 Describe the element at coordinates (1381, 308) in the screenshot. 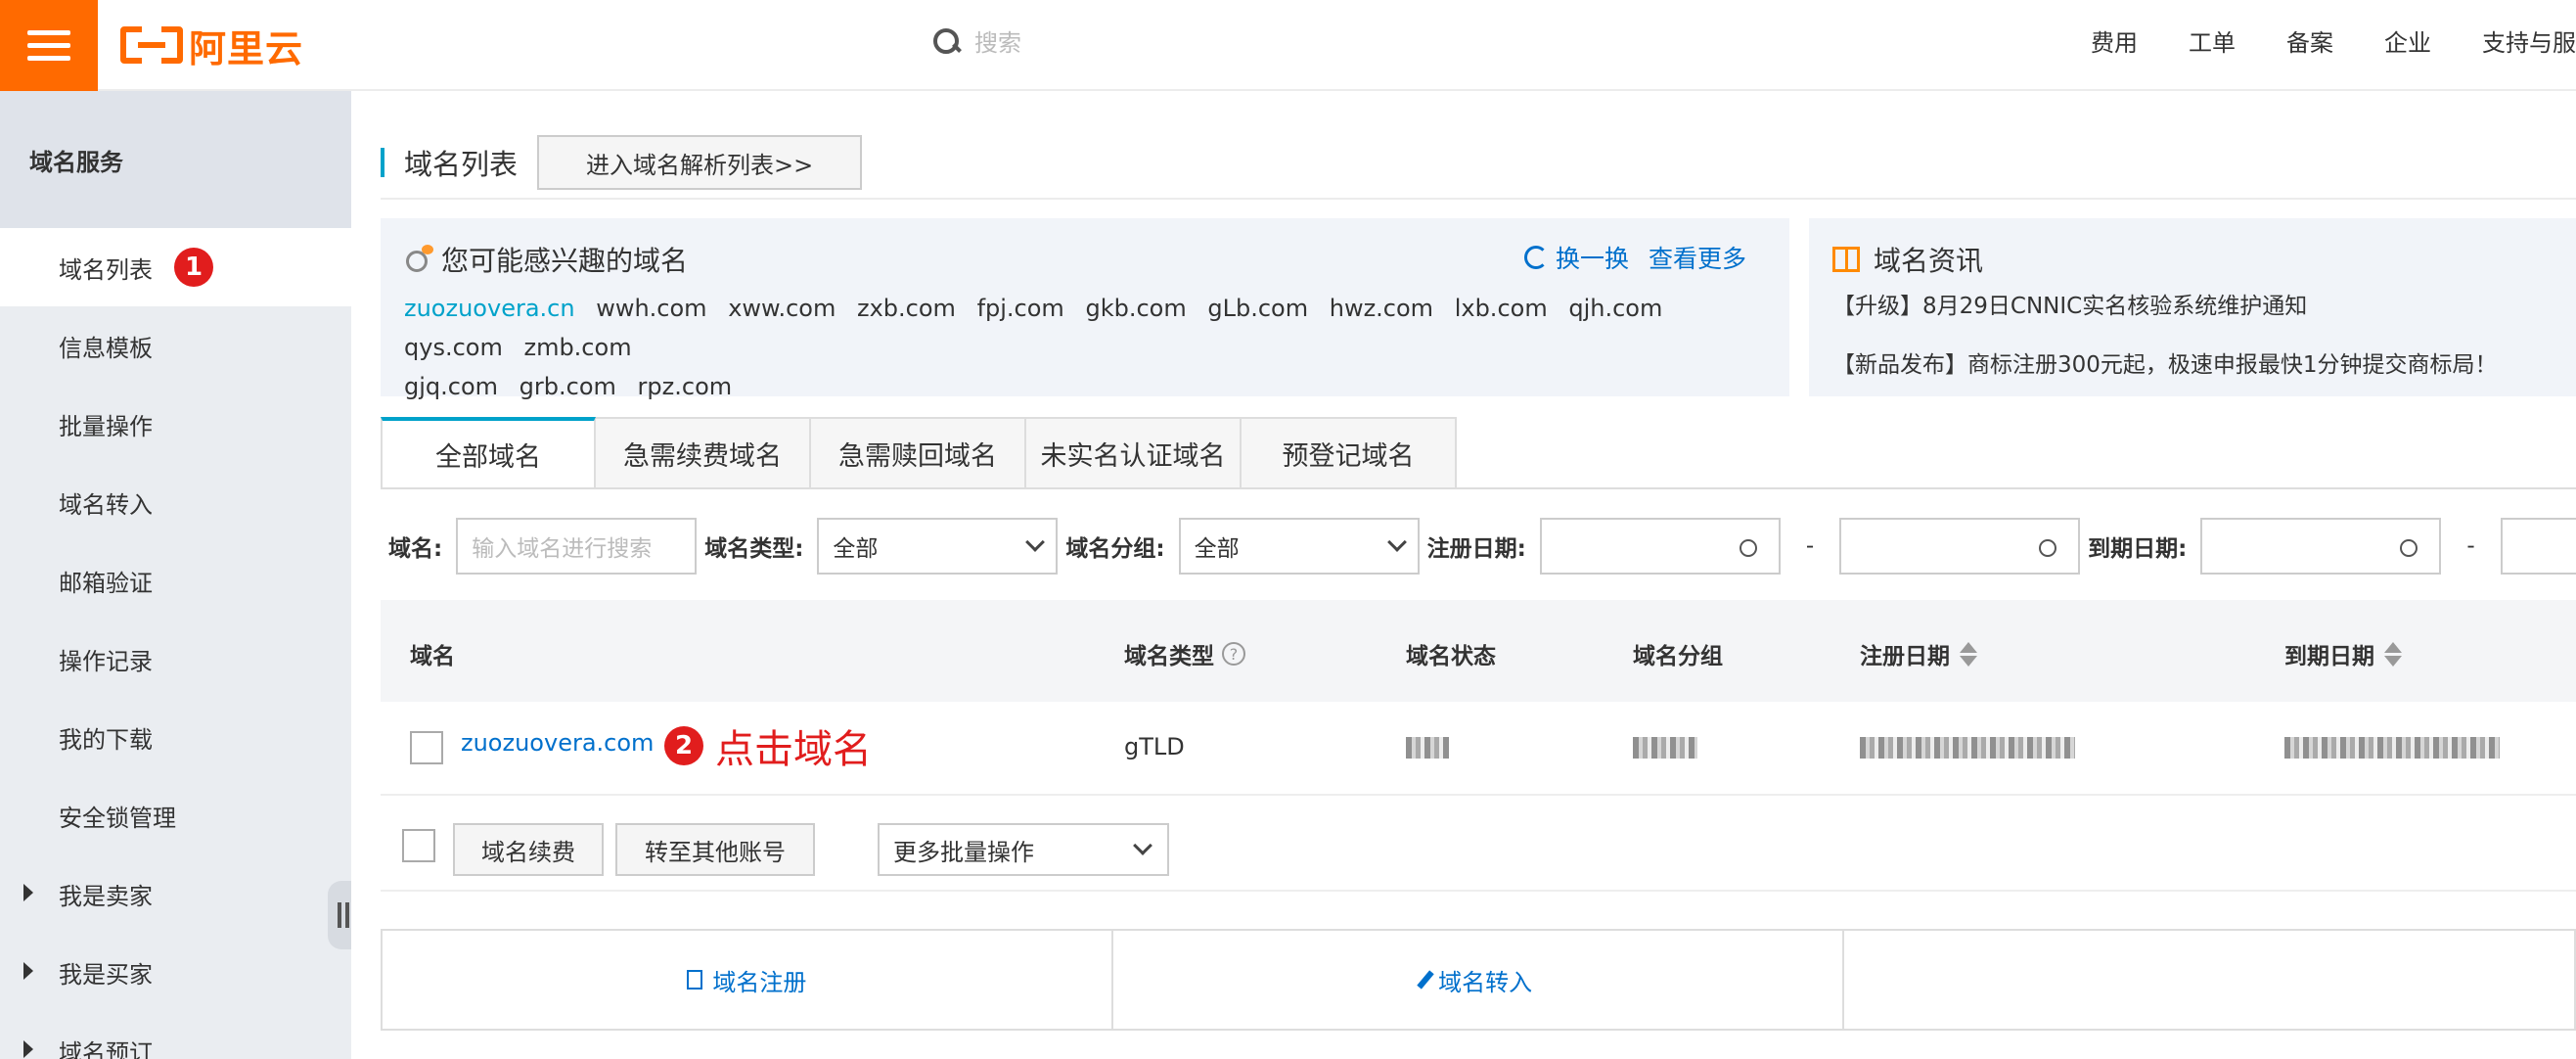

I see `suggested-domain: hwz.com` at that location.